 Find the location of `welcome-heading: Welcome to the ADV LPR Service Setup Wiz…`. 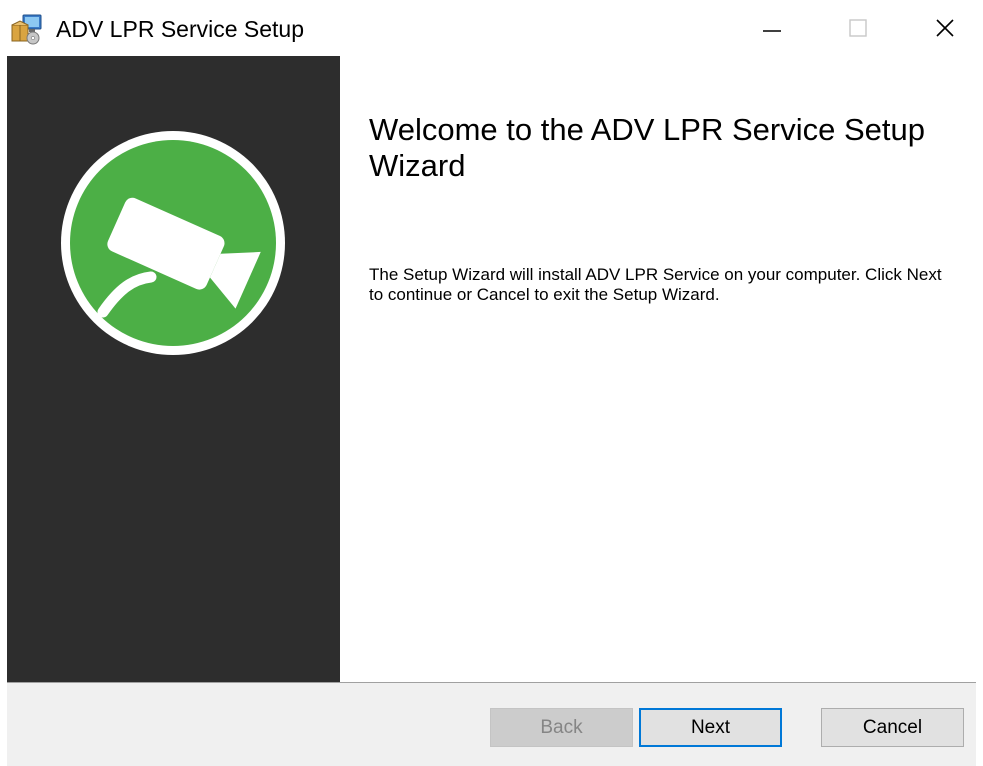

welcome-heading: Welcome to the ADV LPR Service Setup Wiz… is located at coordinates (647, 147).